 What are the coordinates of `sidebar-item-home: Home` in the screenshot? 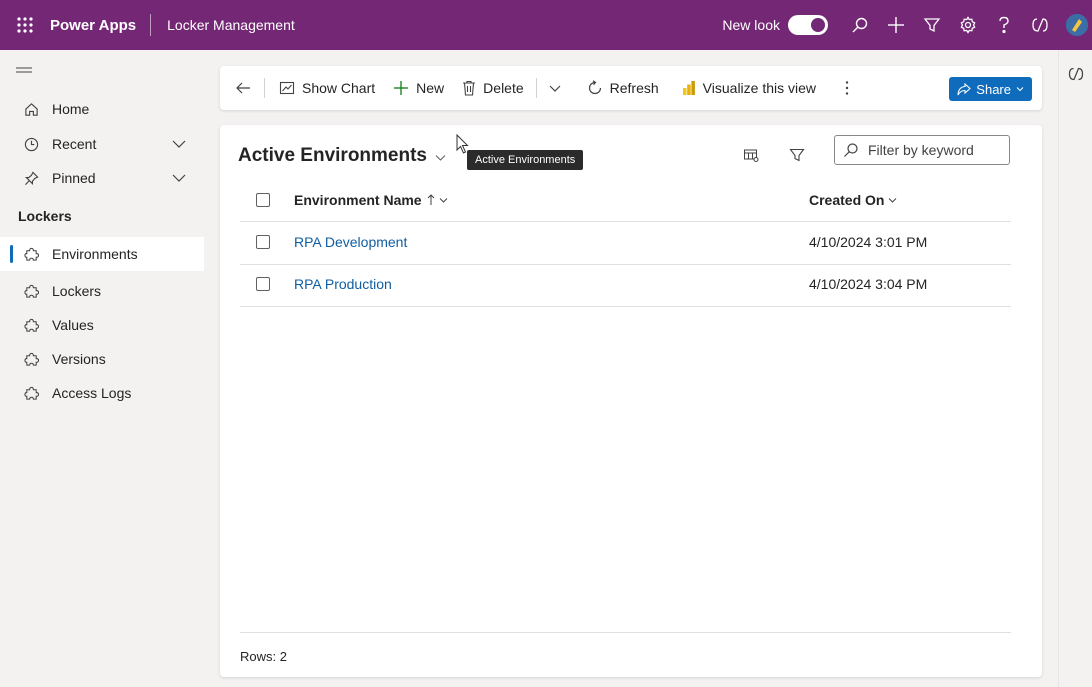 It's located at (102, 109).